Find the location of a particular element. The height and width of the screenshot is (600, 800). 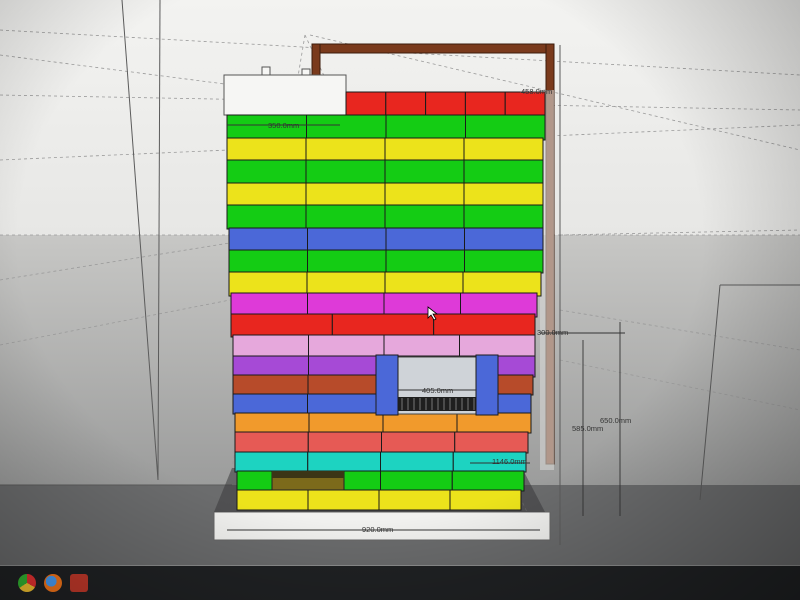

door-left-jamb is located at coordinates (387, 385).